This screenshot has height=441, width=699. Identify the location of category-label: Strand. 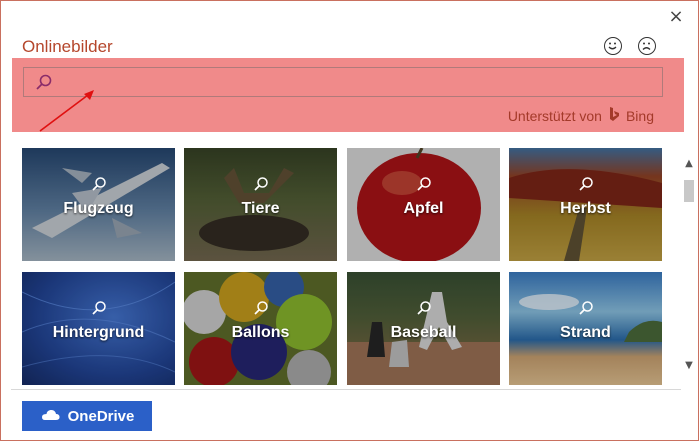
(585, 332).